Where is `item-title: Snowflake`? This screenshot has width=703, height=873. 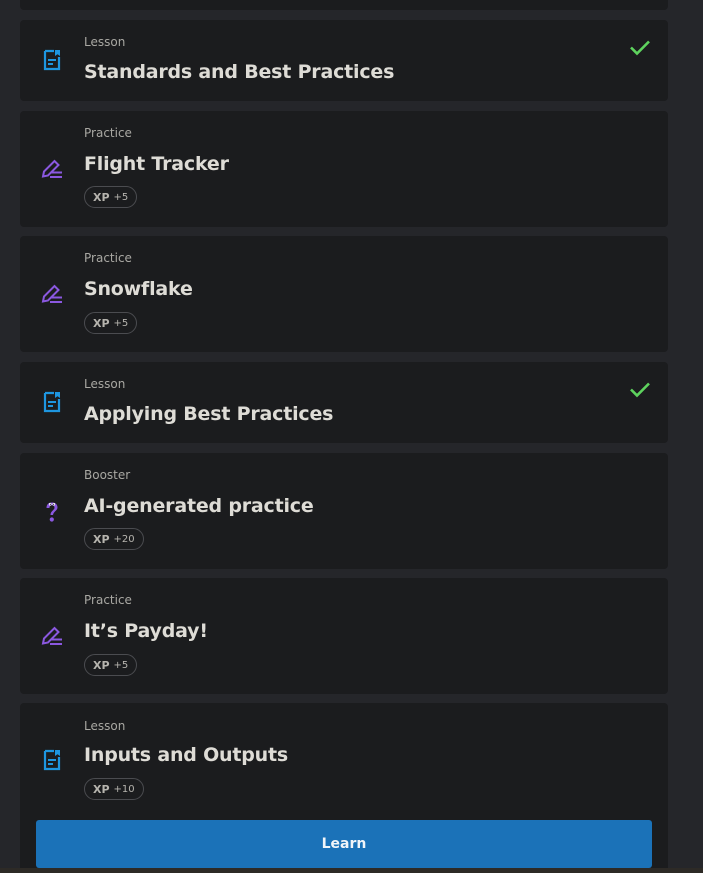
item-title: Snowflake is located at coordinates (138, 289).